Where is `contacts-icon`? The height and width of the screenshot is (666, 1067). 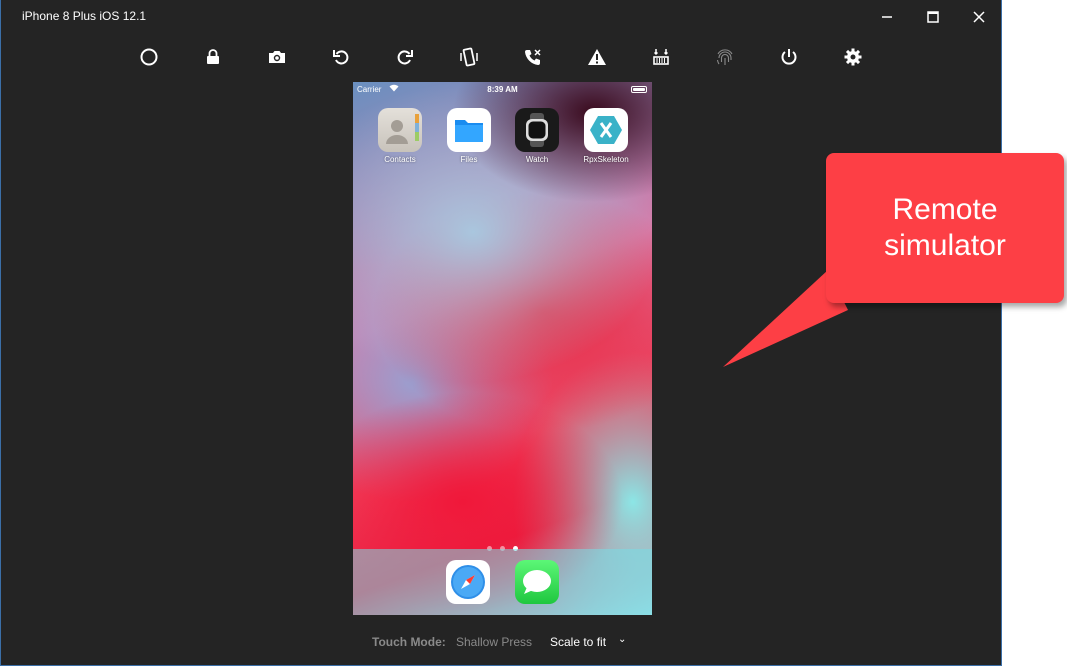
contacts-icon is located at coordinates (400, 130).